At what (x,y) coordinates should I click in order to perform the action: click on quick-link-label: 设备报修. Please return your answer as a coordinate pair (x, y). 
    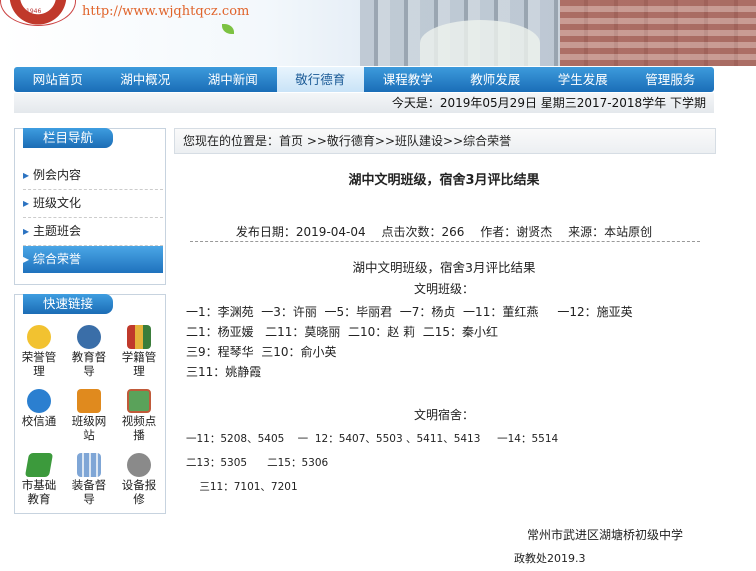
    Looking at the image, I should click on (139, 492).